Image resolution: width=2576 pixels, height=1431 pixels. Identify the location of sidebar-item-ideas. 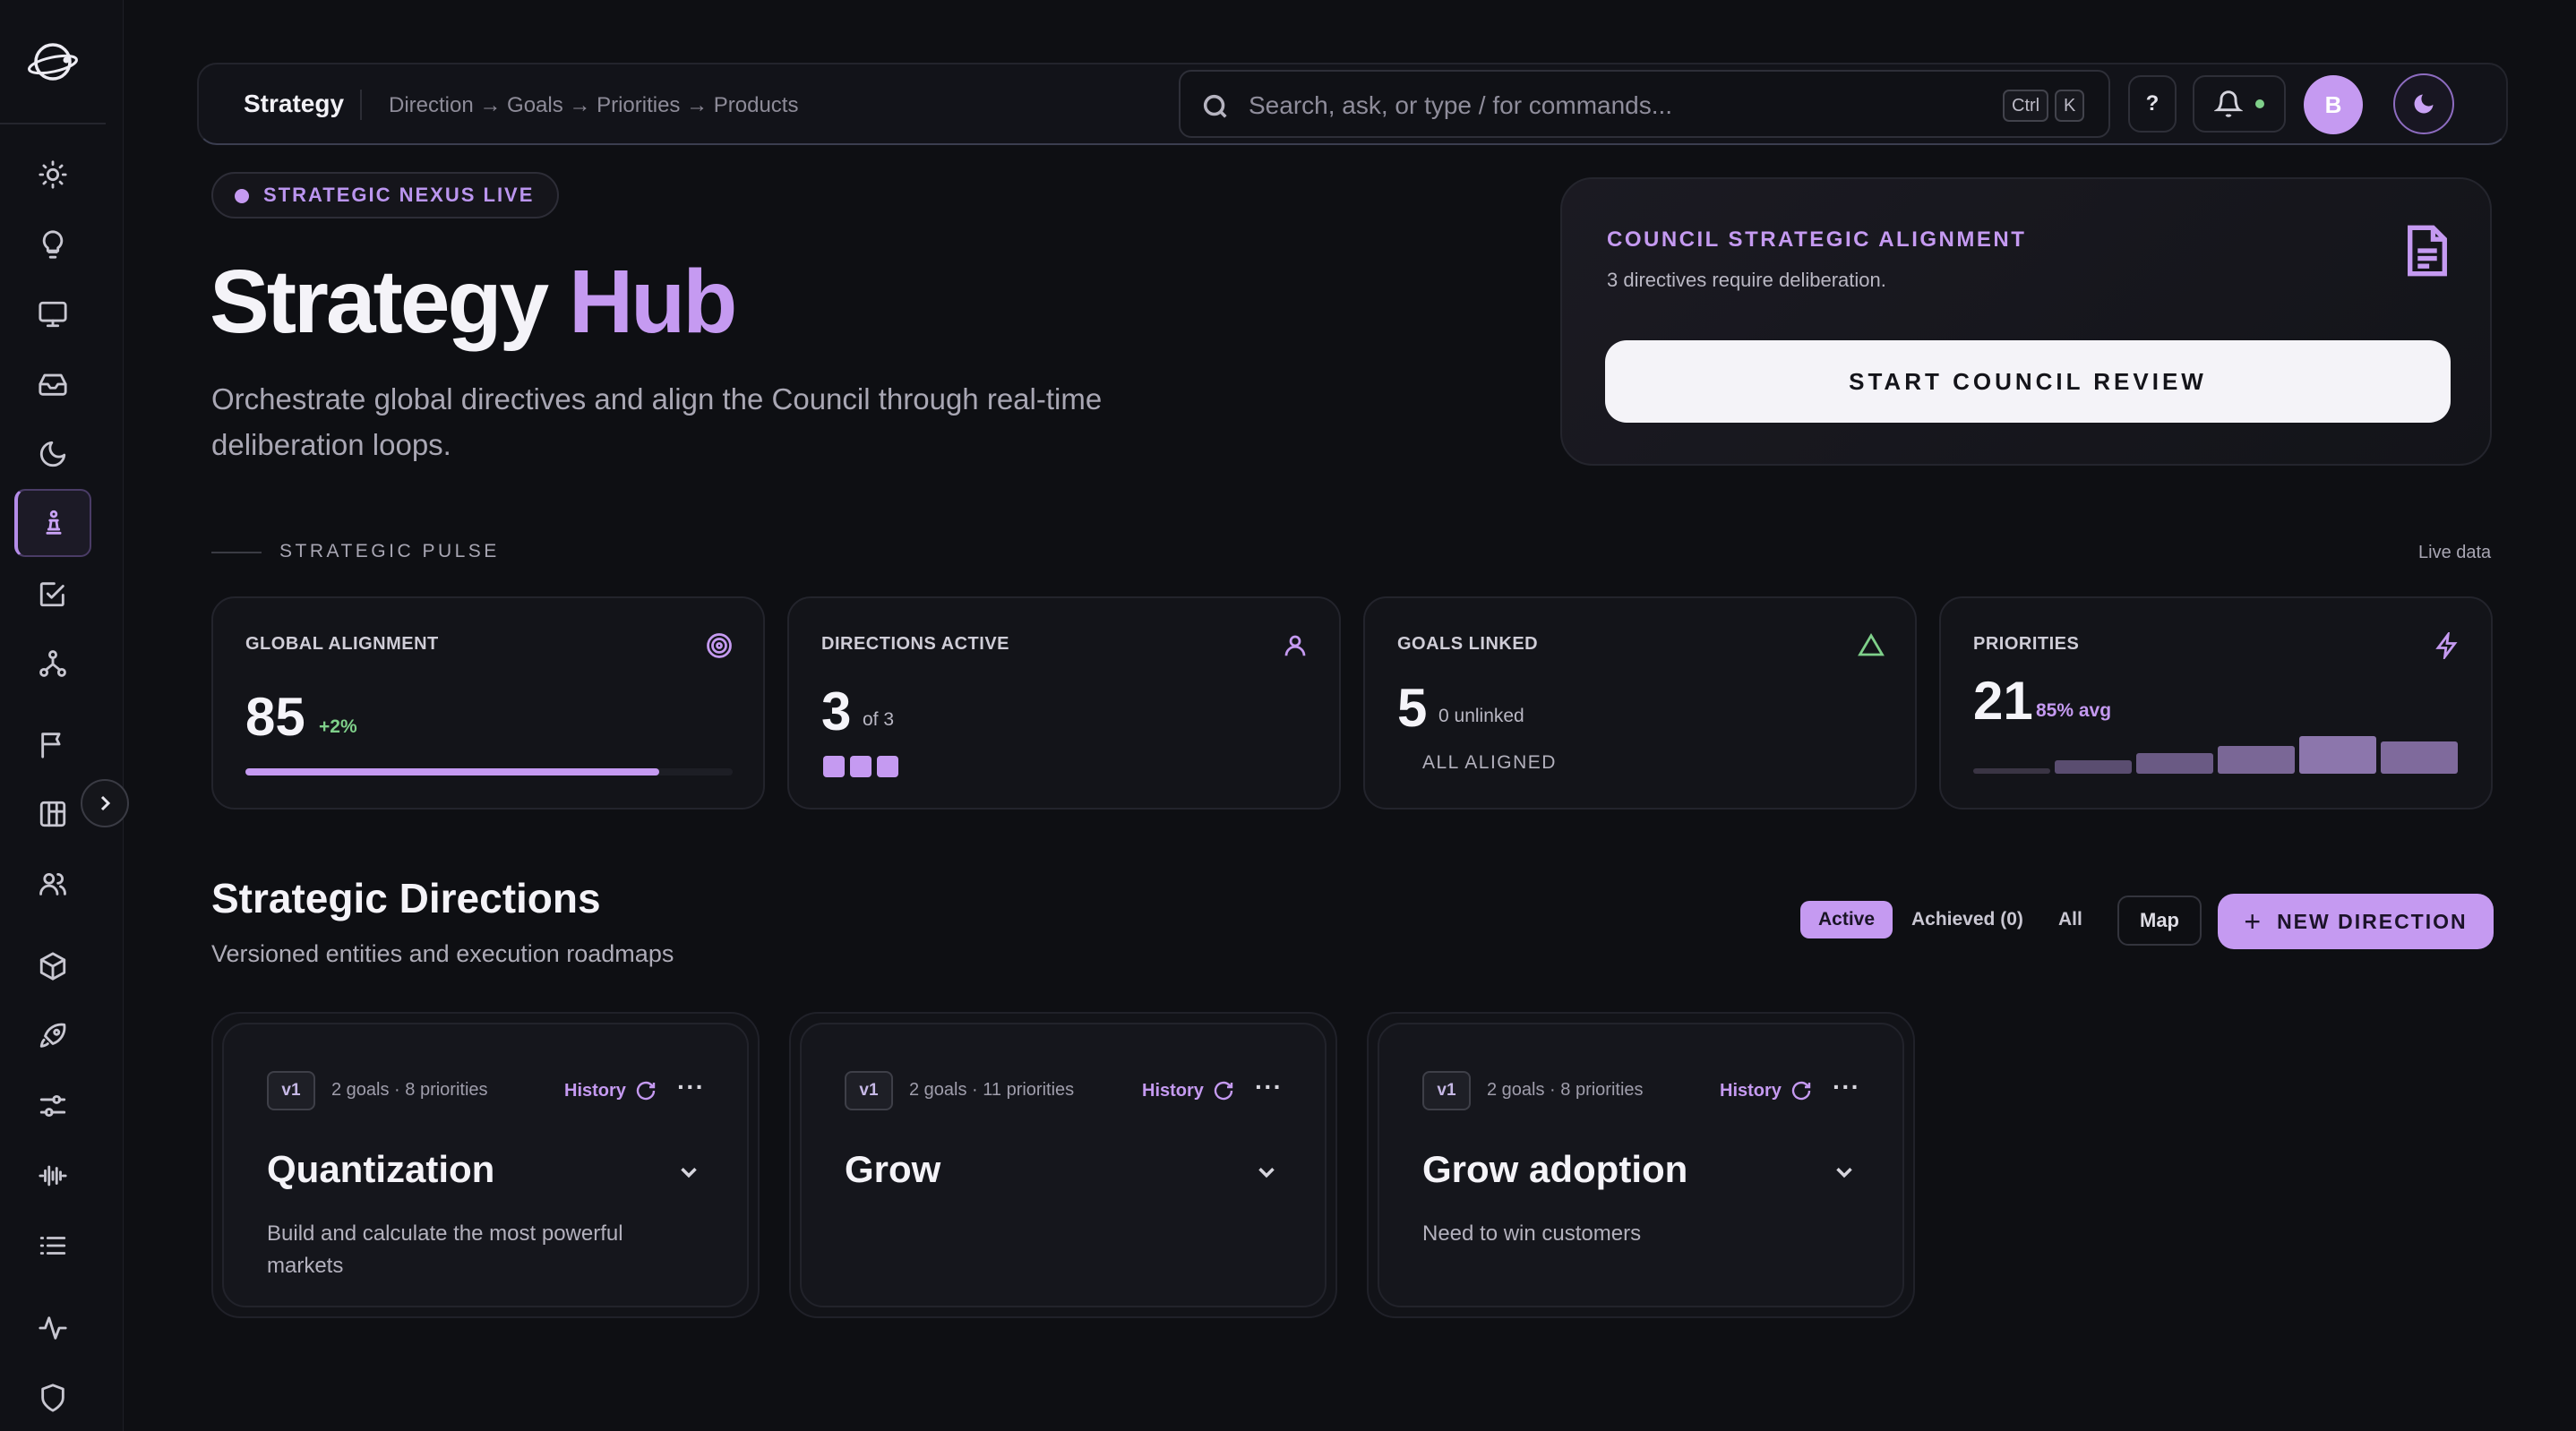
(52, 244).